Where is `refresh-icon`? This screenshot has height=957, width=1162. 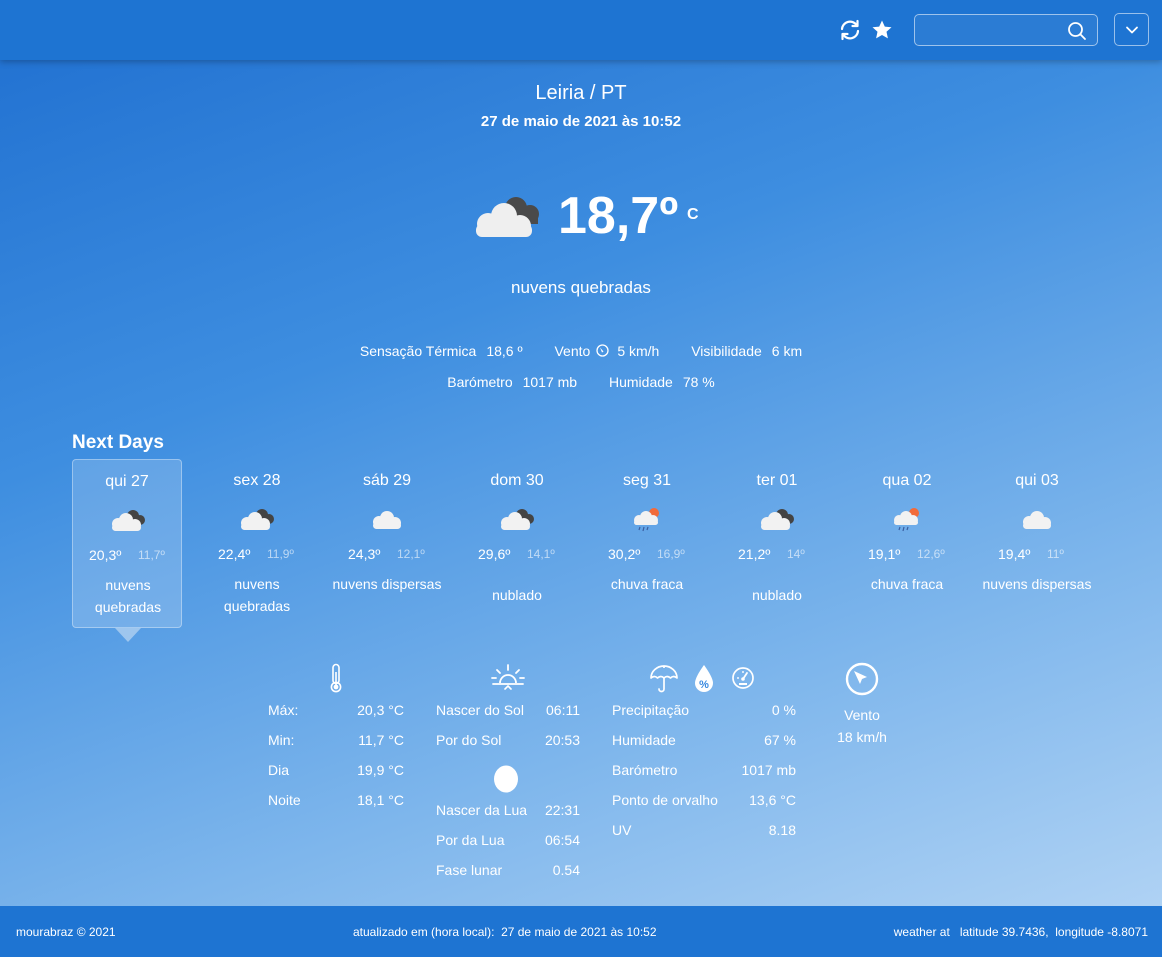 refresh-icon is located at coordinates (850, 30).